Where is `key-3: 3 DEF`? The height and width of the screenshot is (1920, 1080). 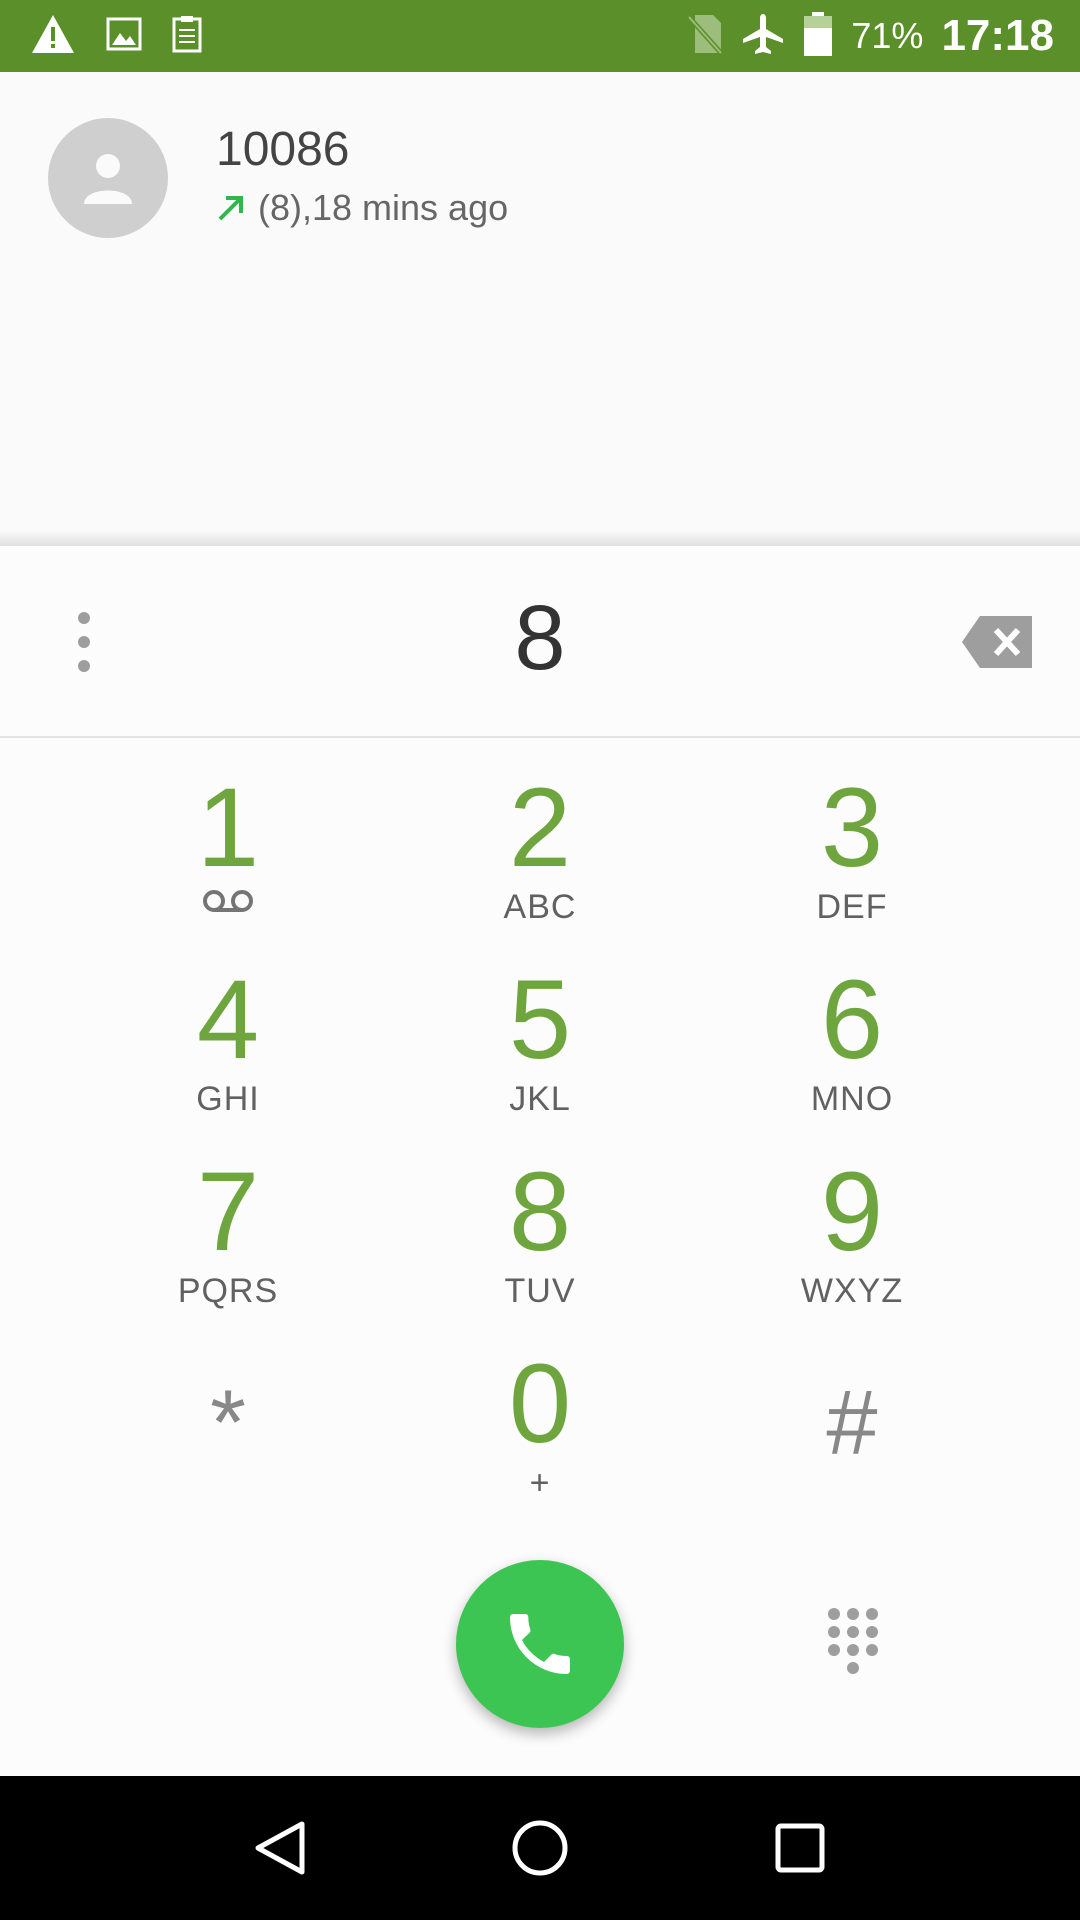 key-3: 3 DEF is located at coordinates (852, 862).